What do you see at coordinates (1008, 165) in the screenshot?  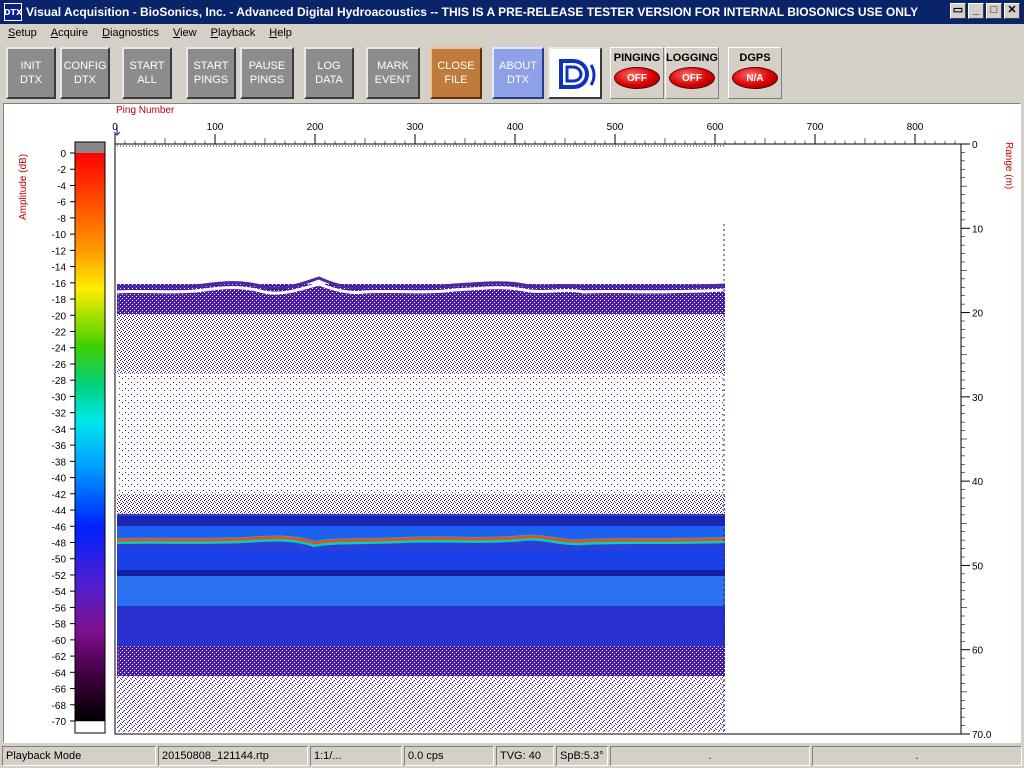 I see `y-axis-label: Range (m)` at bounding box center [1008, 165].